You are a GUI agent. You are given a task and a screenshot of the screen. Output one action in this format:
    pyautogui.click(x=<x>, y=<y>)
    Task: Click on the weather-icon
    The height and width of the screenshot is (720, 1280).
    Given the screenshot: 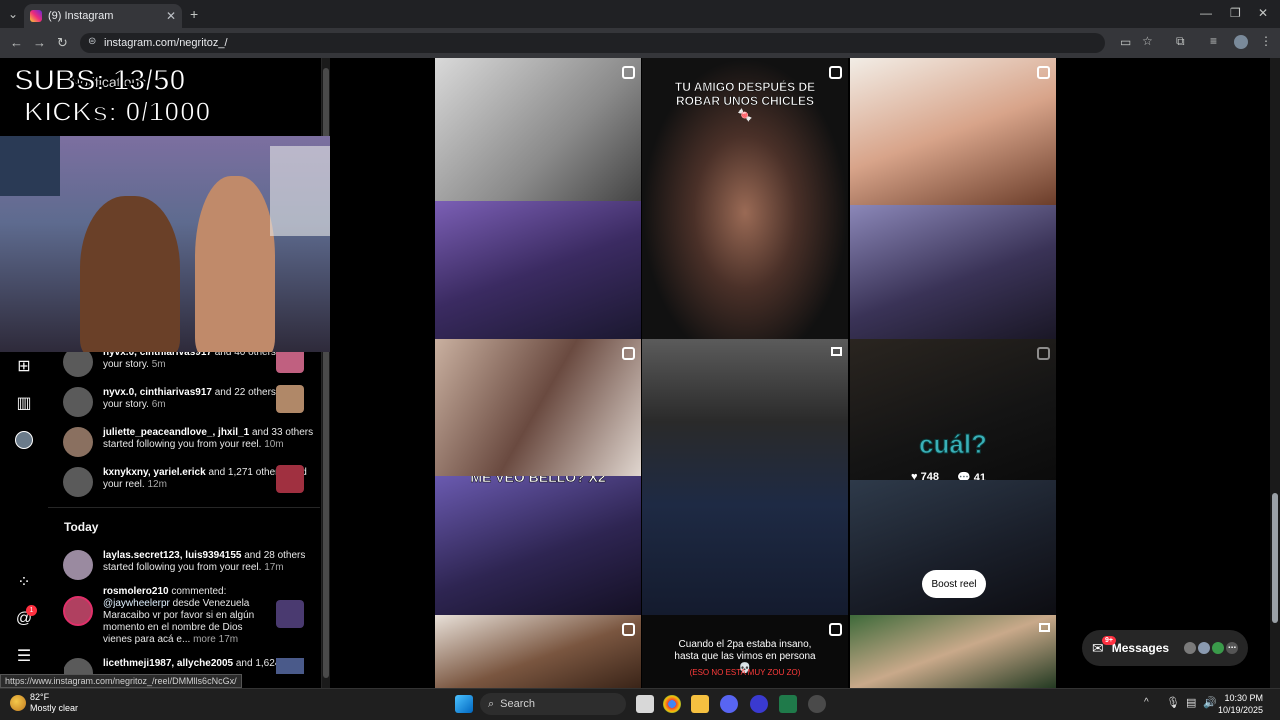 What is the action you would take?
    pyautogui.click(x=18, y=703)
    